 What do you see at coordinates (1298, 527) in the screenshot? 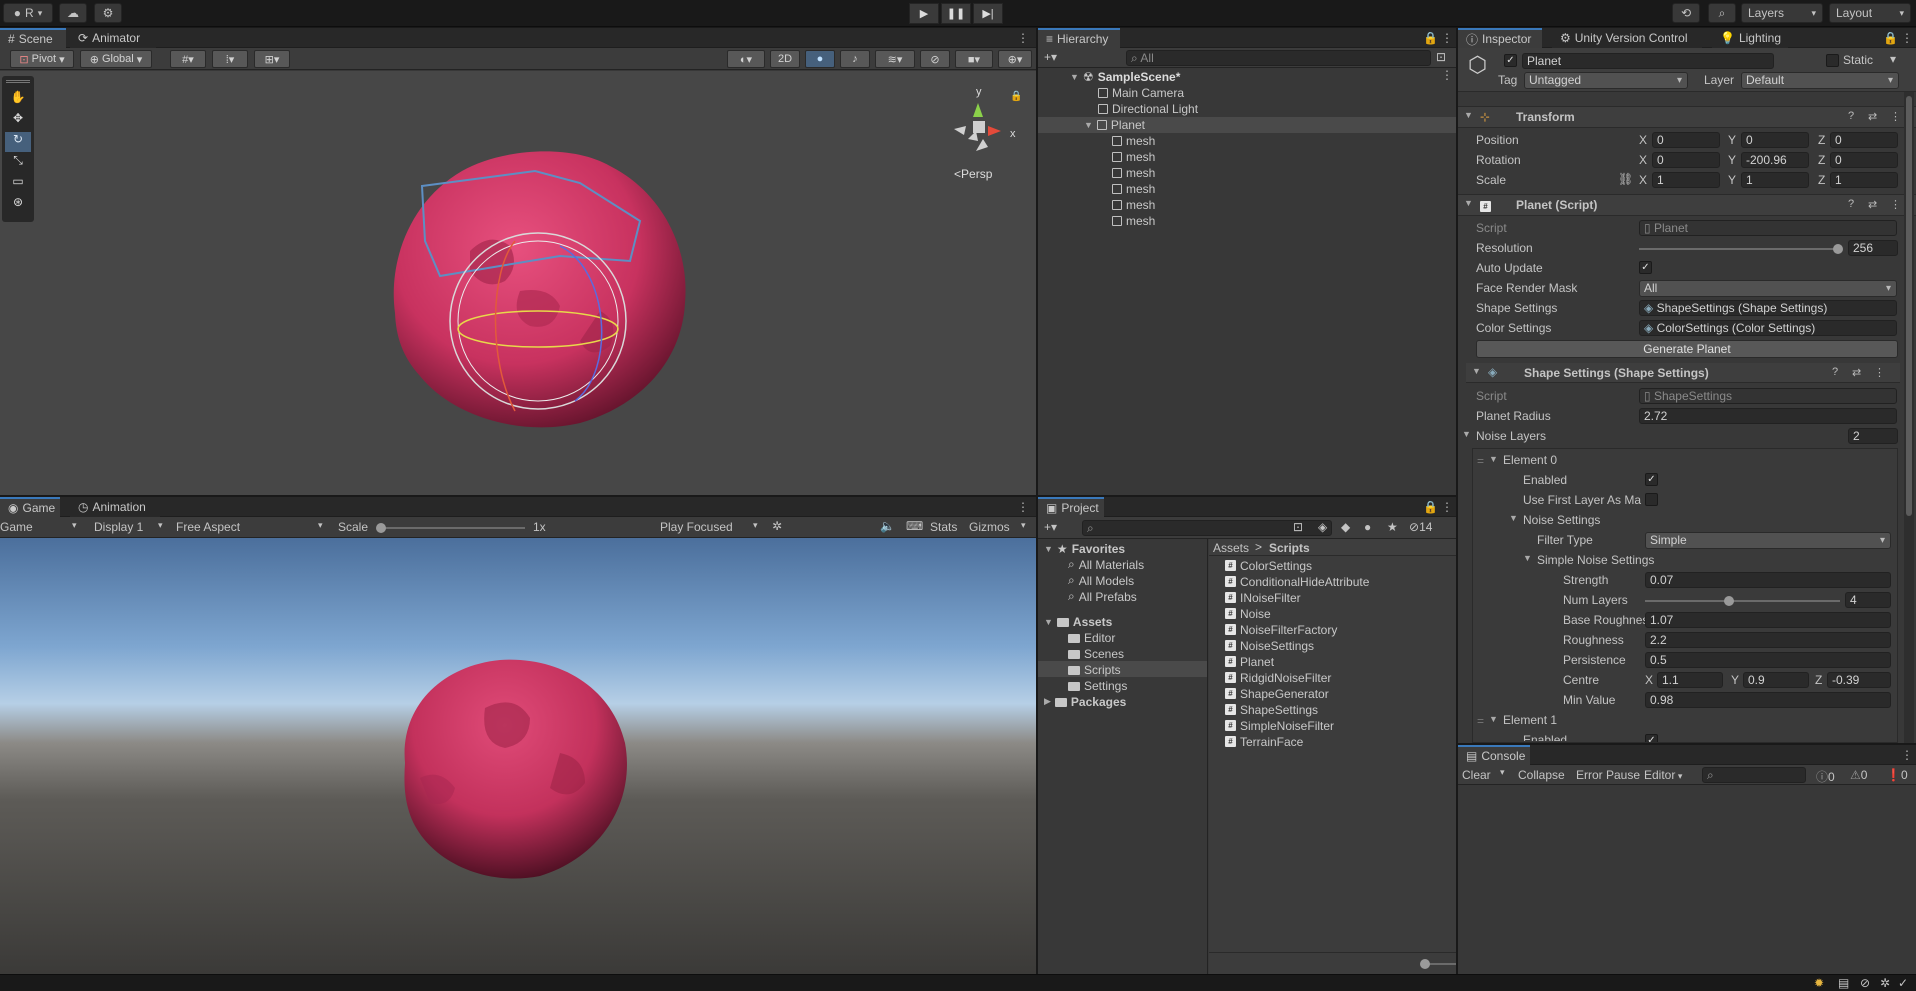
I see `search-type-icon: ⊡` at bounding box center [1298, 527].